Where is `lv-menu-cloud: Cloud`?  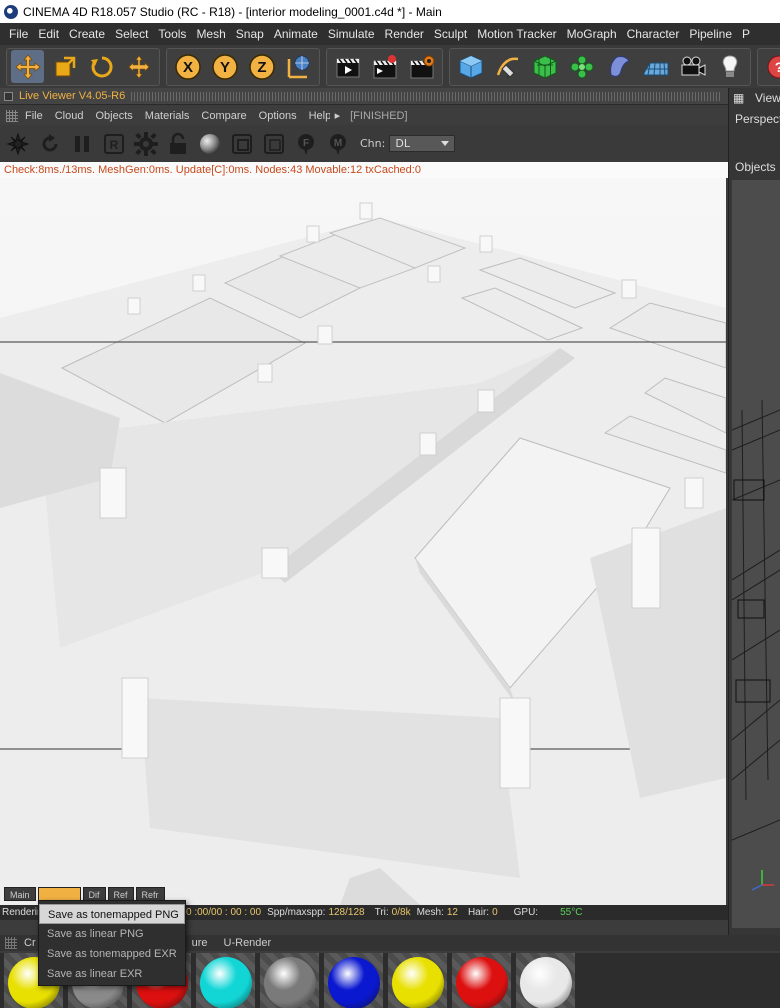
lv-menu-cloud: Cloud is located at coordinates (69, 116).